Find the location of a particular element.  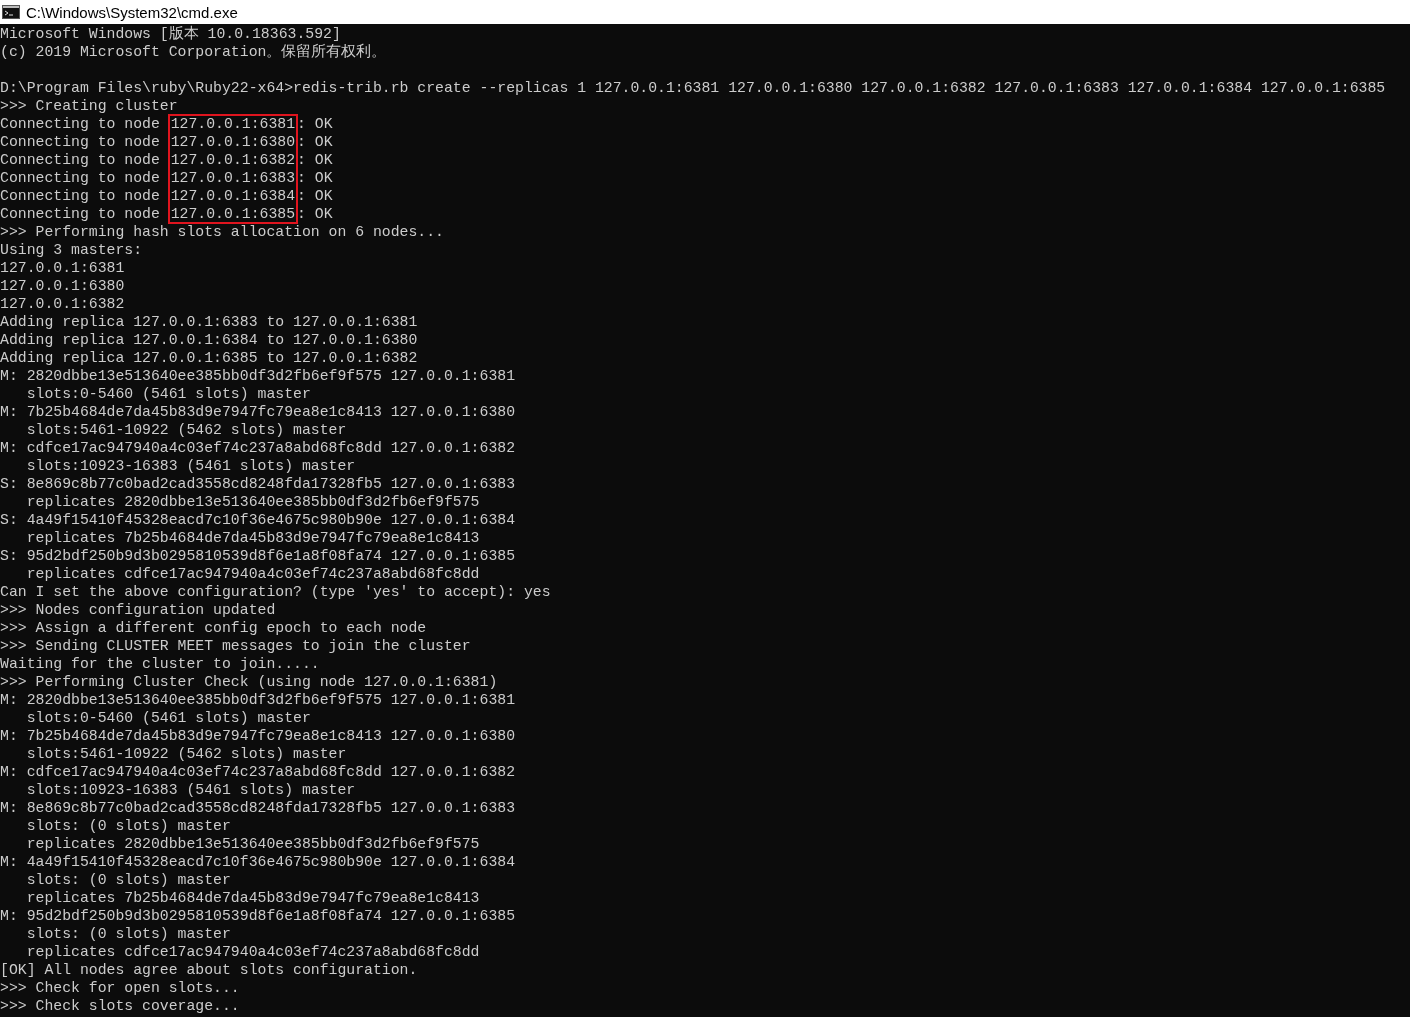

console-line: [OK] All nodes agree about slots configuration. is located at coordinates (209, 970).